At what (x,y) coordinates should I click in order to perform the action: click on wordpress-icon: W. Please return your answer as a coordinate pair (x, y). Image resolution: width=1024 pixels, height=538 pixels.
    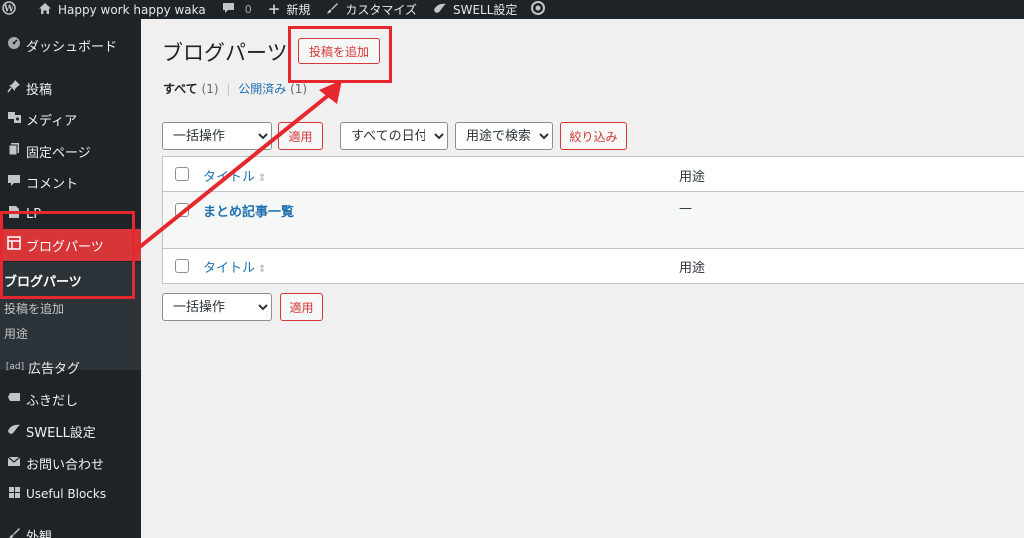
    Looking at the image, I should click on (9, 9).